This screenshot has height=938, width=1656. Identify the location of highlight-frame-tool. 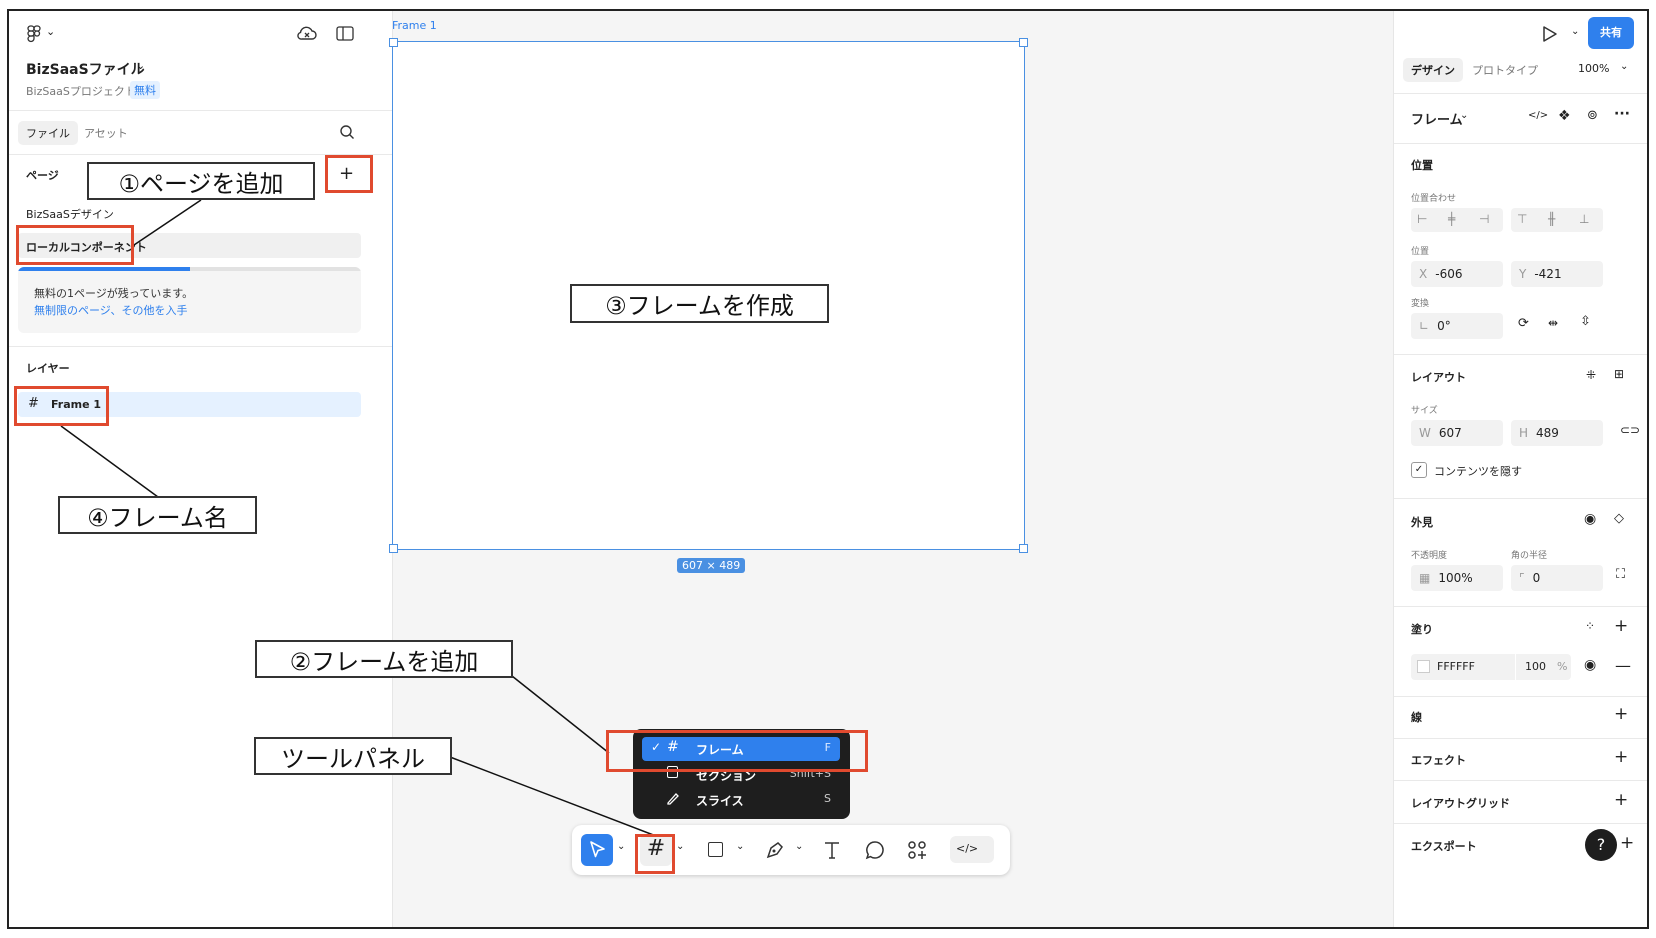
(655, 854).